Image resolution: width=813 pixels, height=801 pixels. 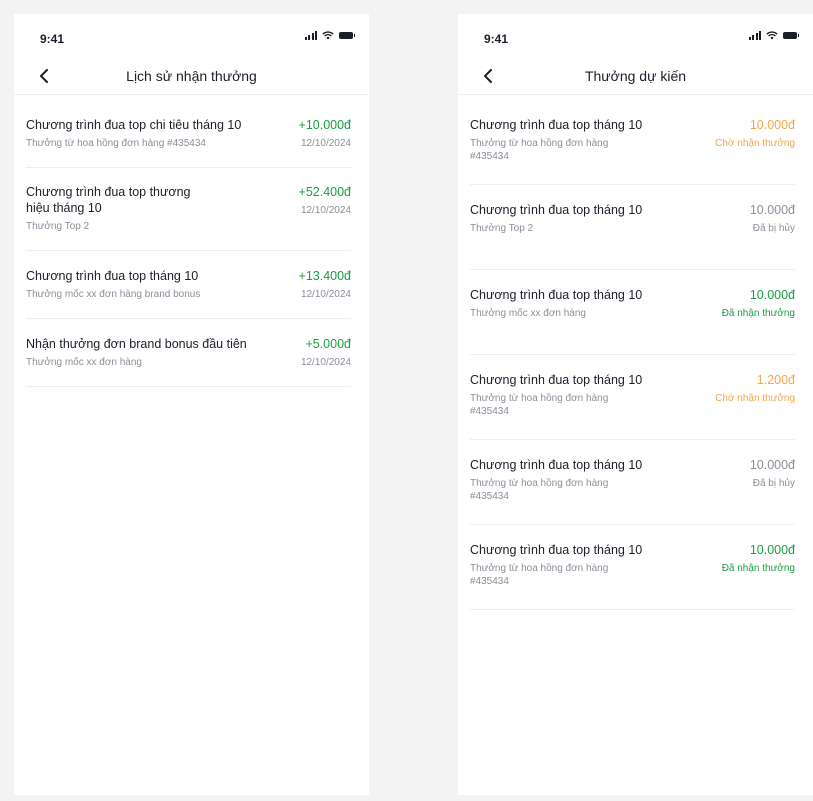 I want to click on reward-amount: 1.200đ, so click(x=775, y=380).